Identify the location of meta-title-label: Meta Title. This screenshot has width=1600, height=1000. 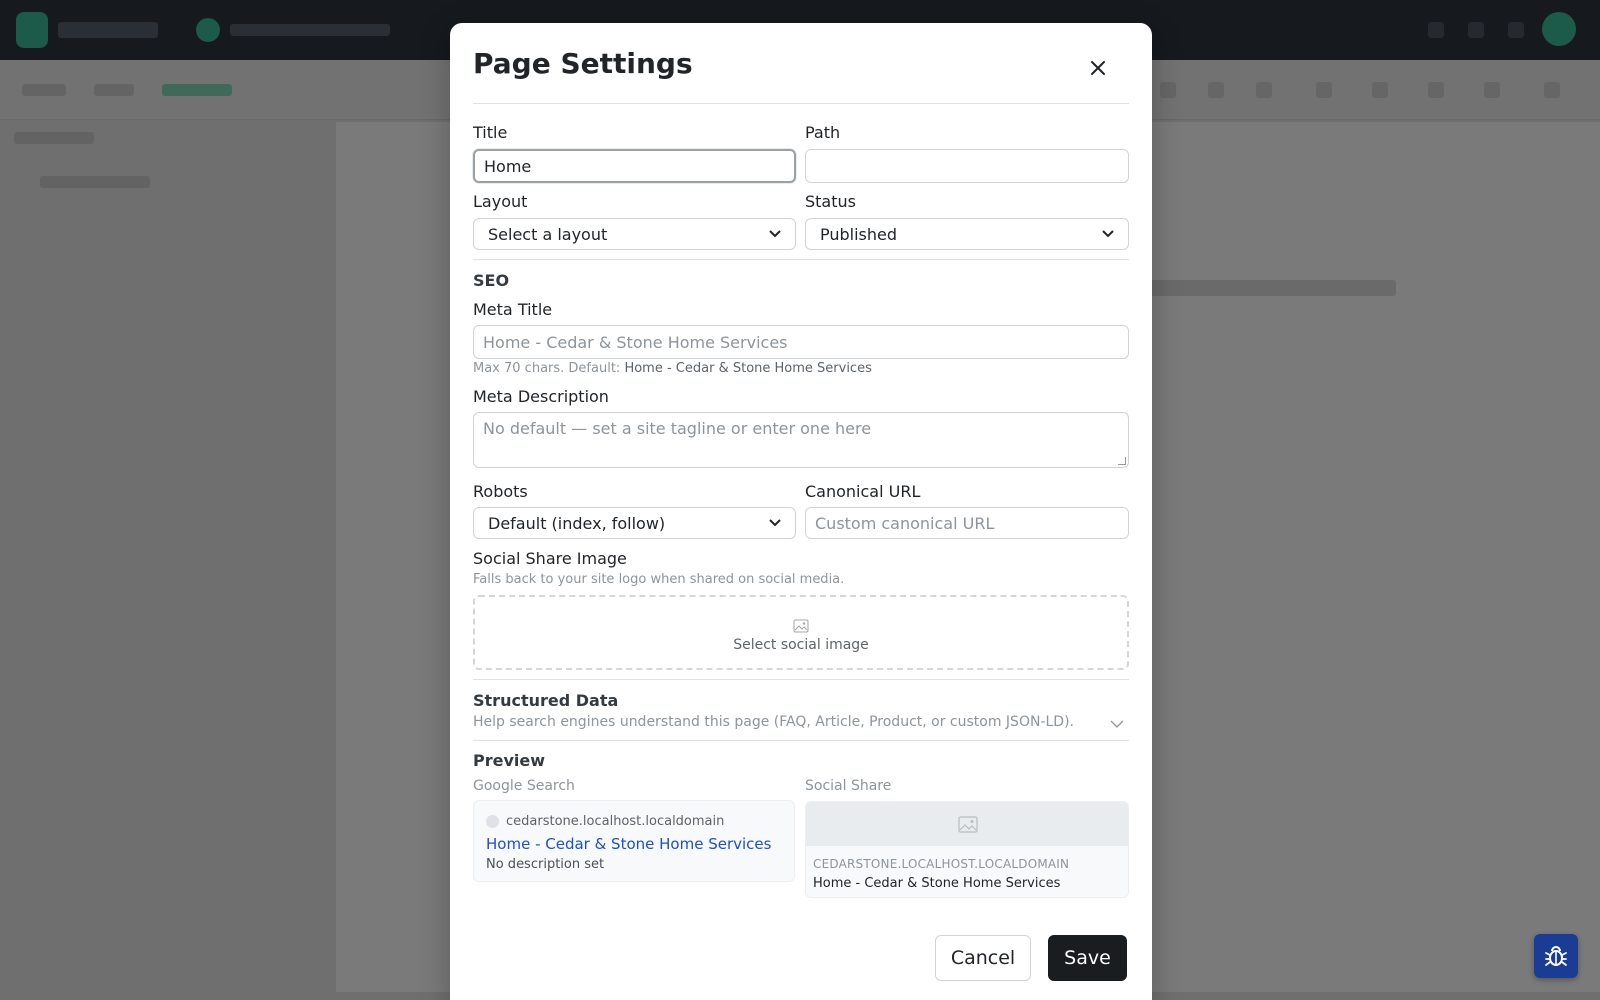
(513, 309).